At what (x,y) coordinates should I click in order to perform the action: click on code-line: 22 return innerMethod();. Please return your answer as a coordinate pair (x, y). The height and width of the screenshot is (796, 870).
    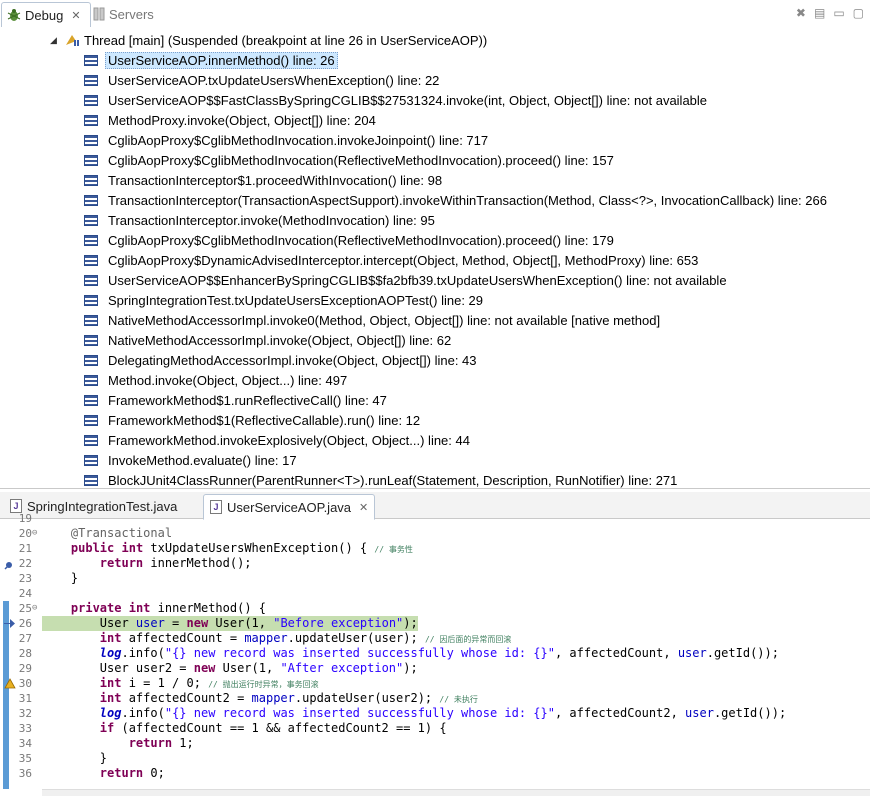
    Looking at the image, I should click on (435, 563).